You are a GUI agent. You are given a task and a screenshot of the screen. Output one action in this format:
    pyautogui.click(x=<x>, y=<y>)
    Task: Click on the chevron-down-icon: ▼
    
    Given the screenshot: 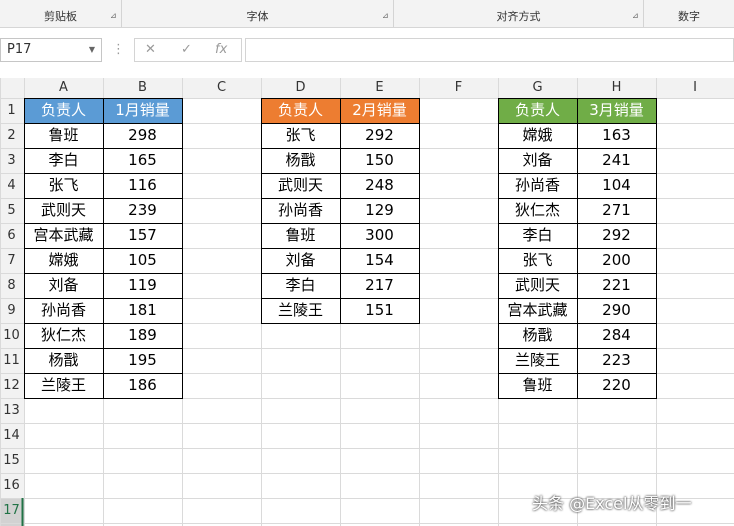 What is the action you would take?
    pyautogui.click(x=92, y=50)
    